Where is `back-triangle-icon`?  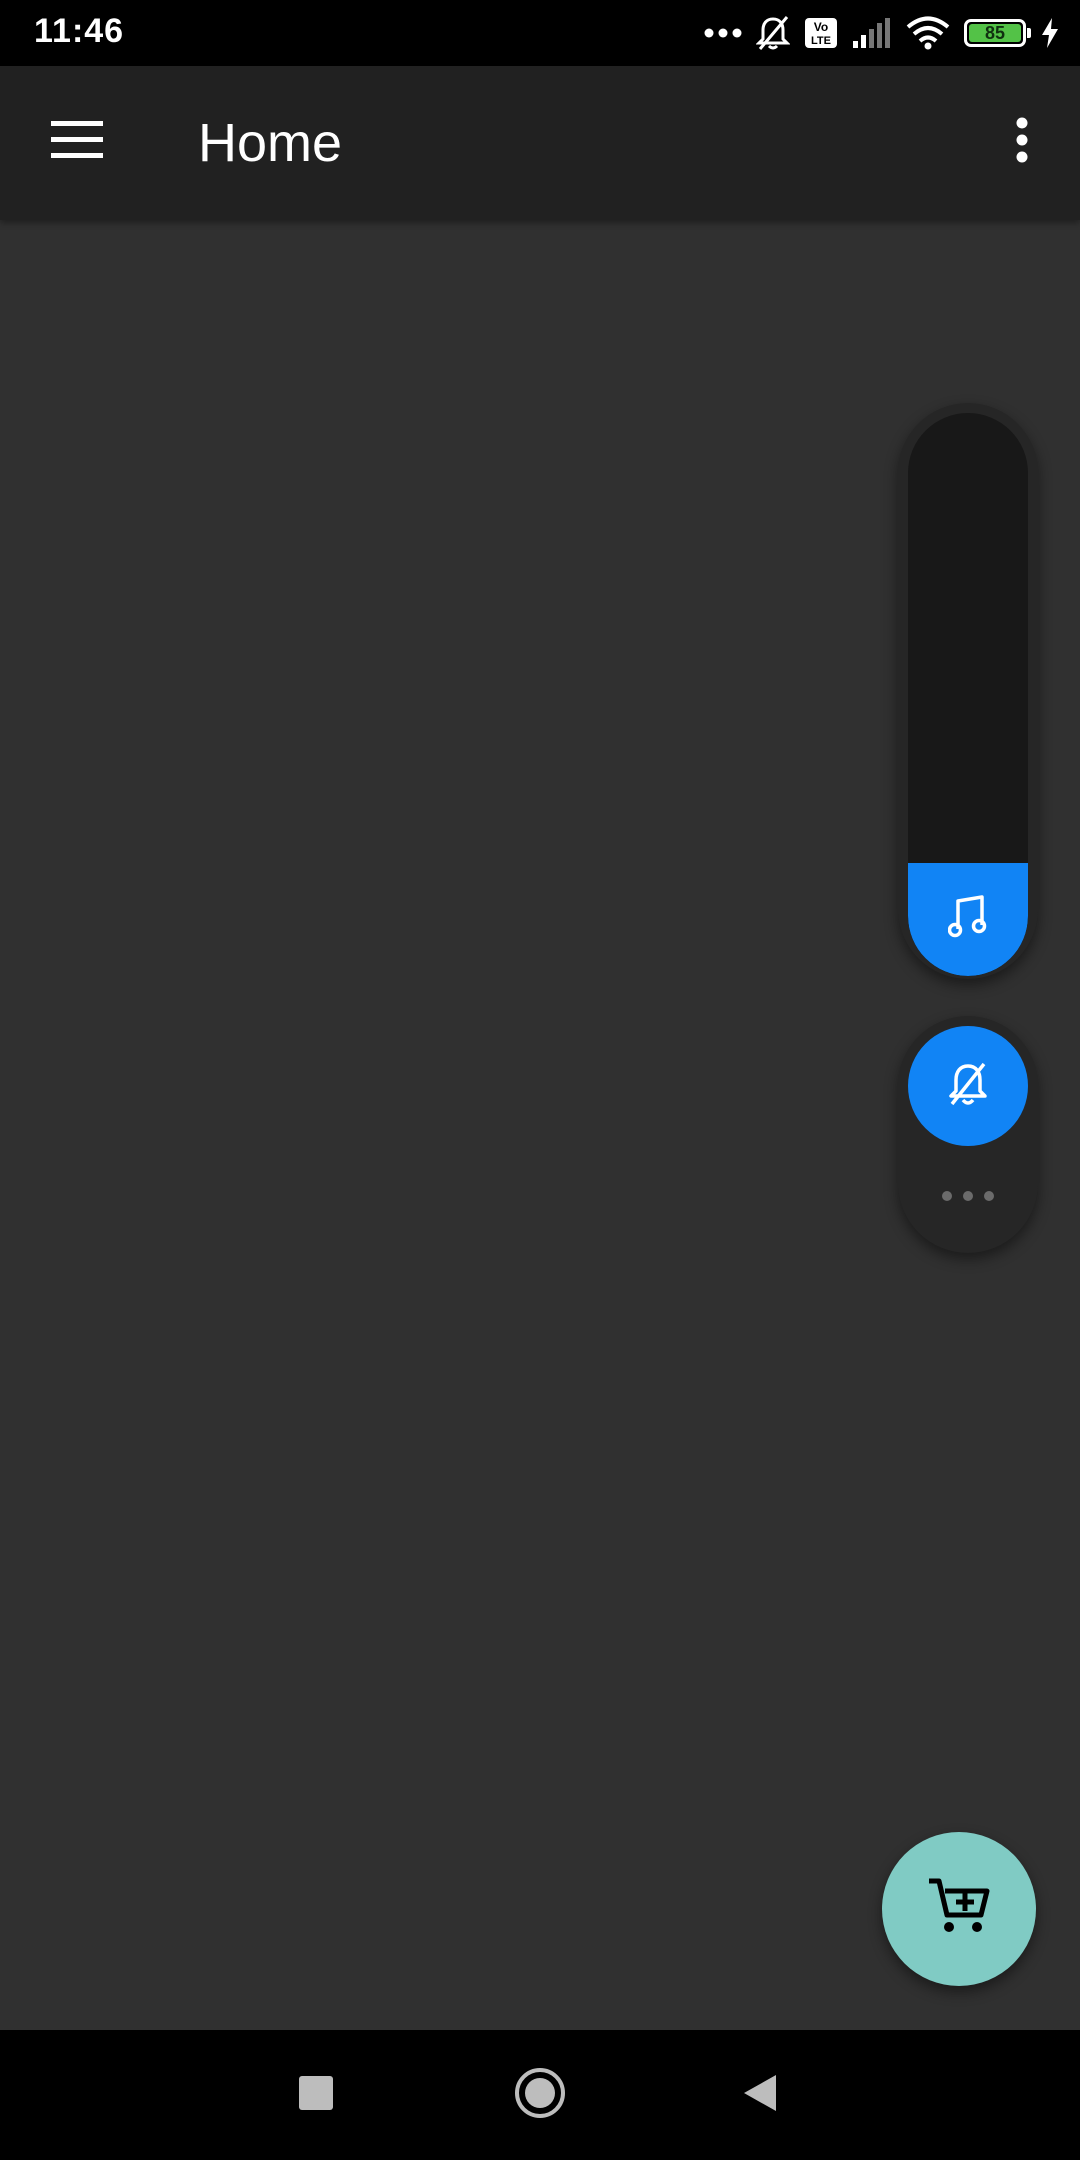 back-triangle-icon is located at coordinates (760, 2095).